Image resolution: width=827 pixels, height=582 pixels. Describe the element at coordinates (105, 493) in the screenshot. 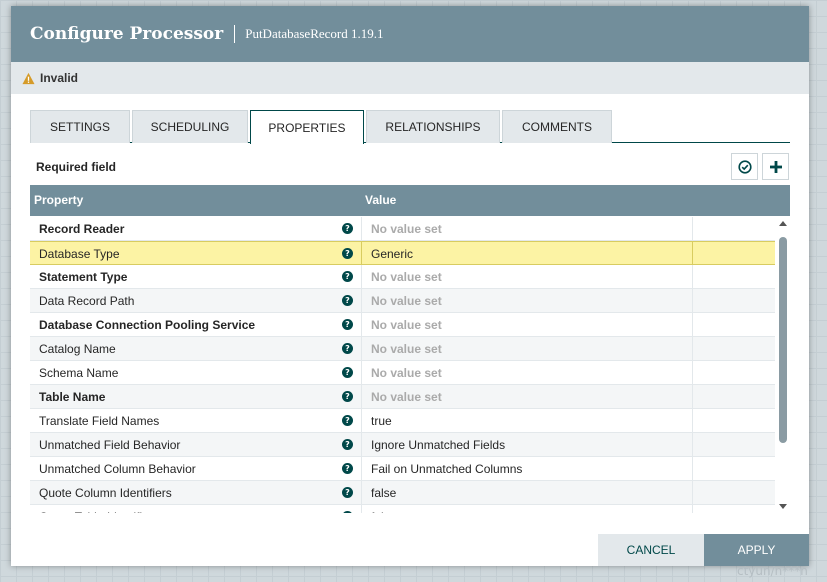

I see `property-name: Quote Column Identifiers` at that location.